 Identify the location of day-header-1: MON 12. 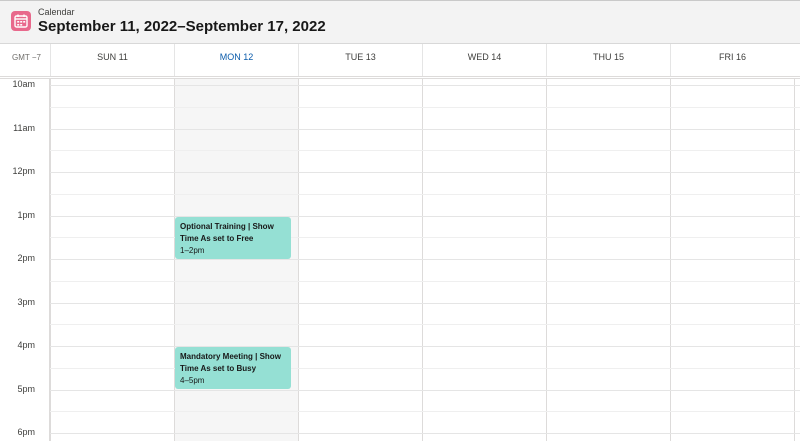
(236, 60).